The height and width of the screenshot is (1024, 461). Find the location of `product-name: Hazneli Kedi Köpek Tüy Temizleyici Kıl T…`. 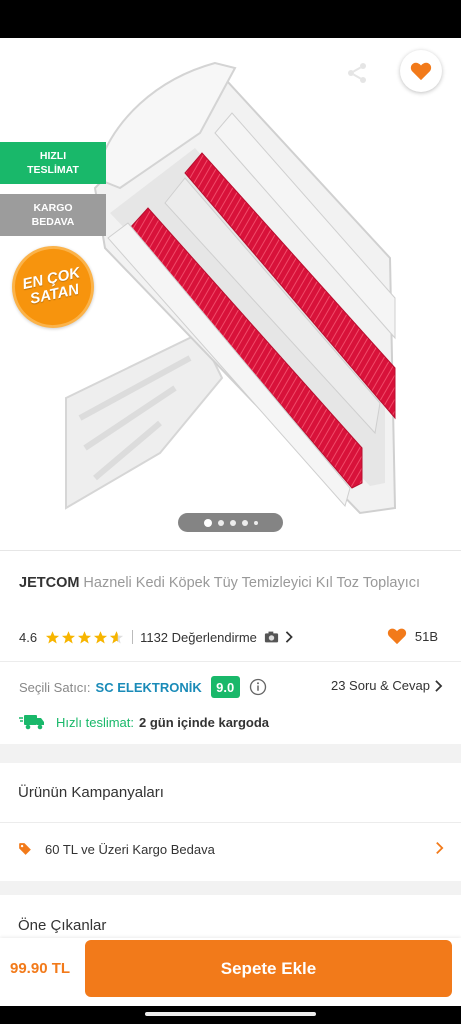

product-name: Hazneli Kedi Köpek Tüy Temizleyici Kıl T… is located at coordinates (252, 583).